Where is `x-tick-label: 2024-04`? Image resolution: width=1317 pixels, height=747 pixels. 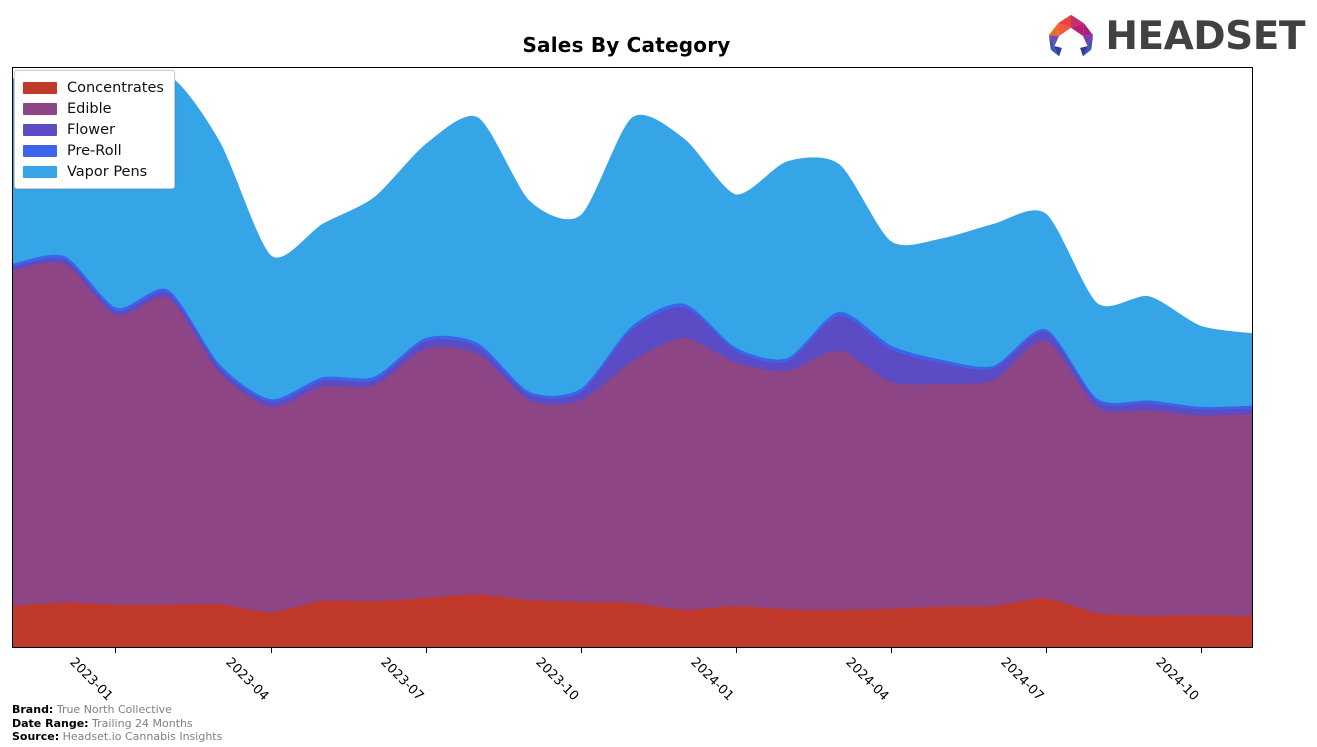 x-tick-label: 2024-04 is located at coordinates (867, 680).